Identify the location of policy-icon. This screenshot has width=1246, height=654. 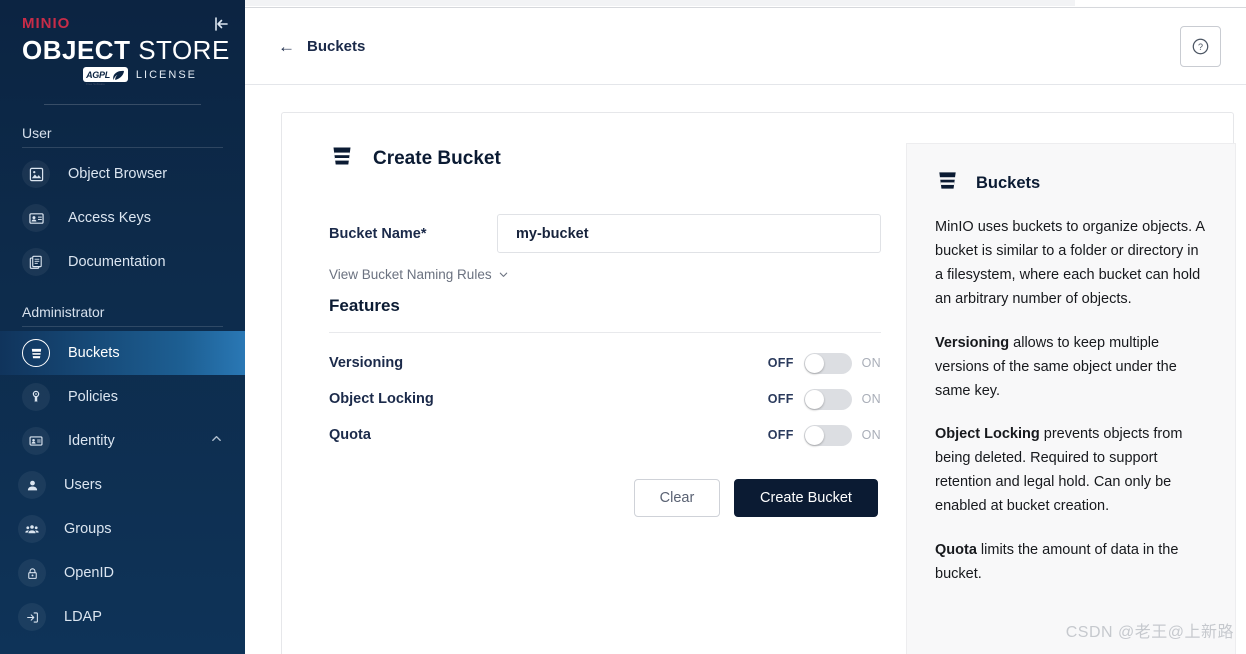
(36, 397).